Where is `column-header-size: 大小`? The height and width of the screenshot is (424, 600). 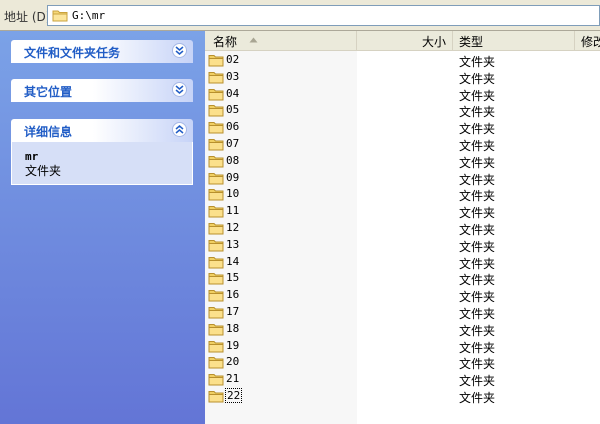 column-header-size: 大小 is located at coordinates (405, 40).